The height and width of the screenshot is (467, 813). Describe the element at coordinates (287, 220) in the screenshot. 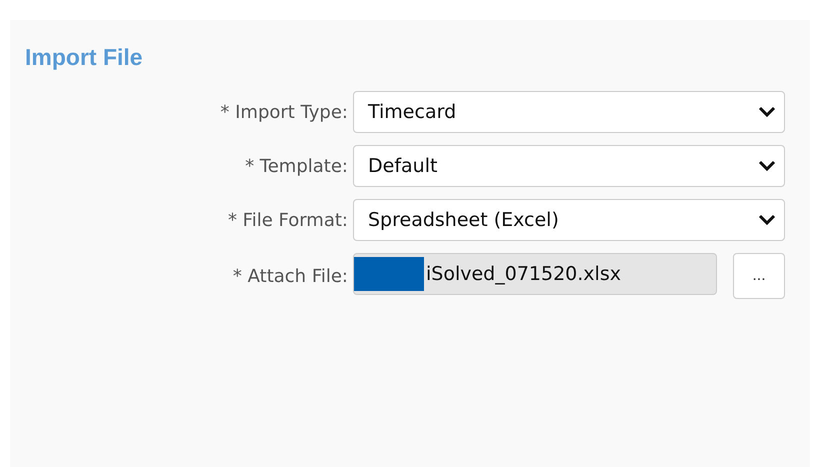

I see `field-label: * File Format:` at that location.